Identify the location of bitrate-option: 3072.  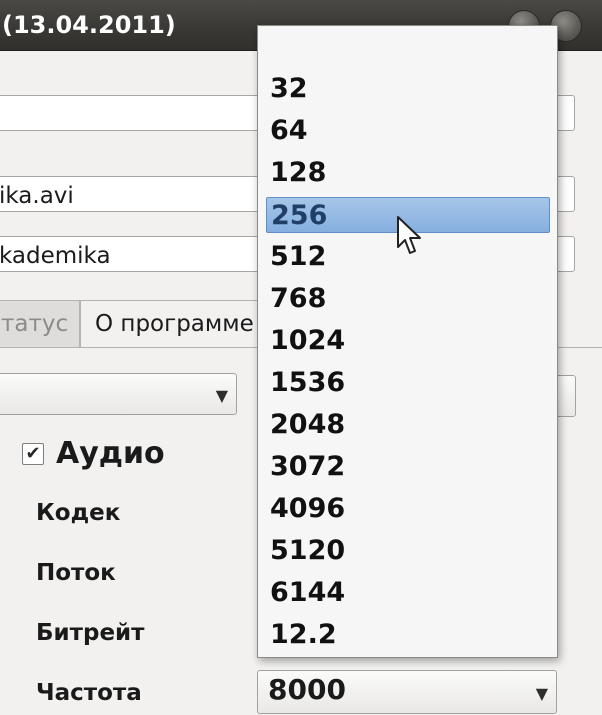
(408, 467).